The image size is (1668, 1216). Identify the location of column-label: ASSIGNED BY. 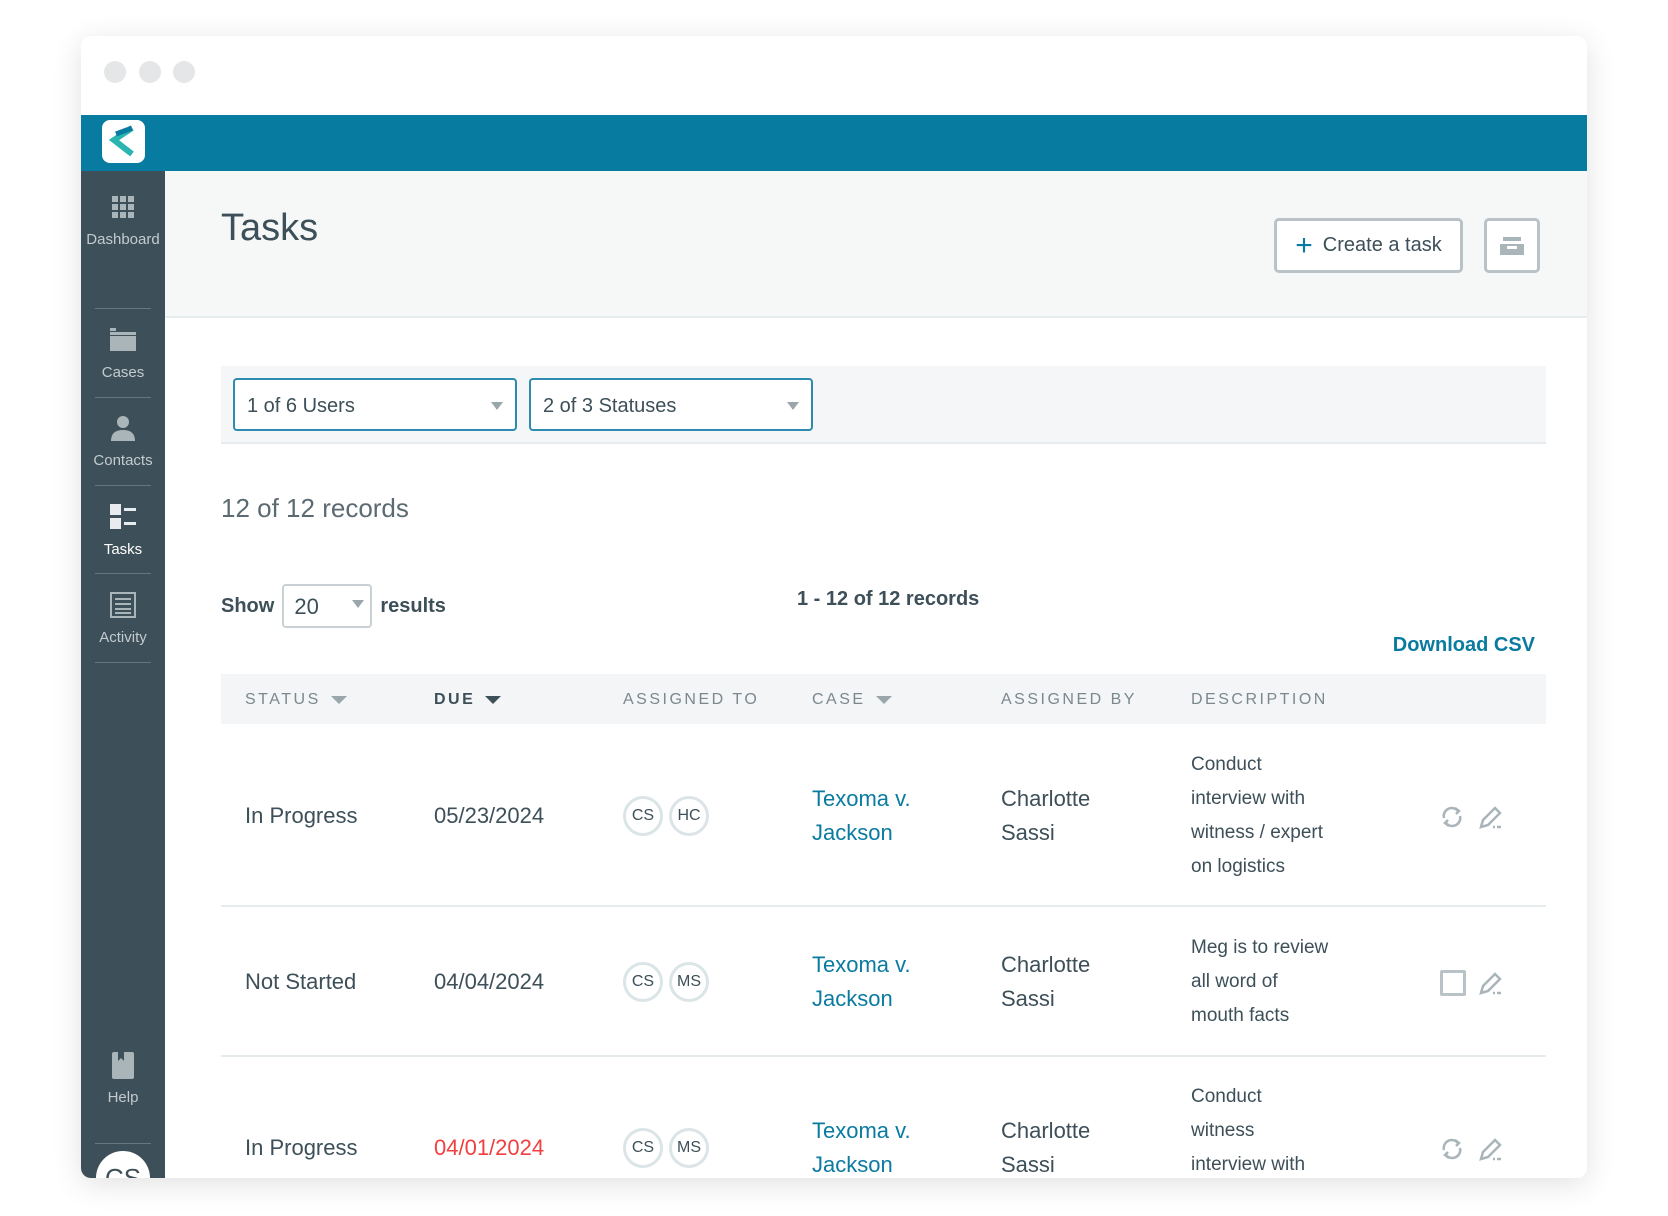
(1069, 699).